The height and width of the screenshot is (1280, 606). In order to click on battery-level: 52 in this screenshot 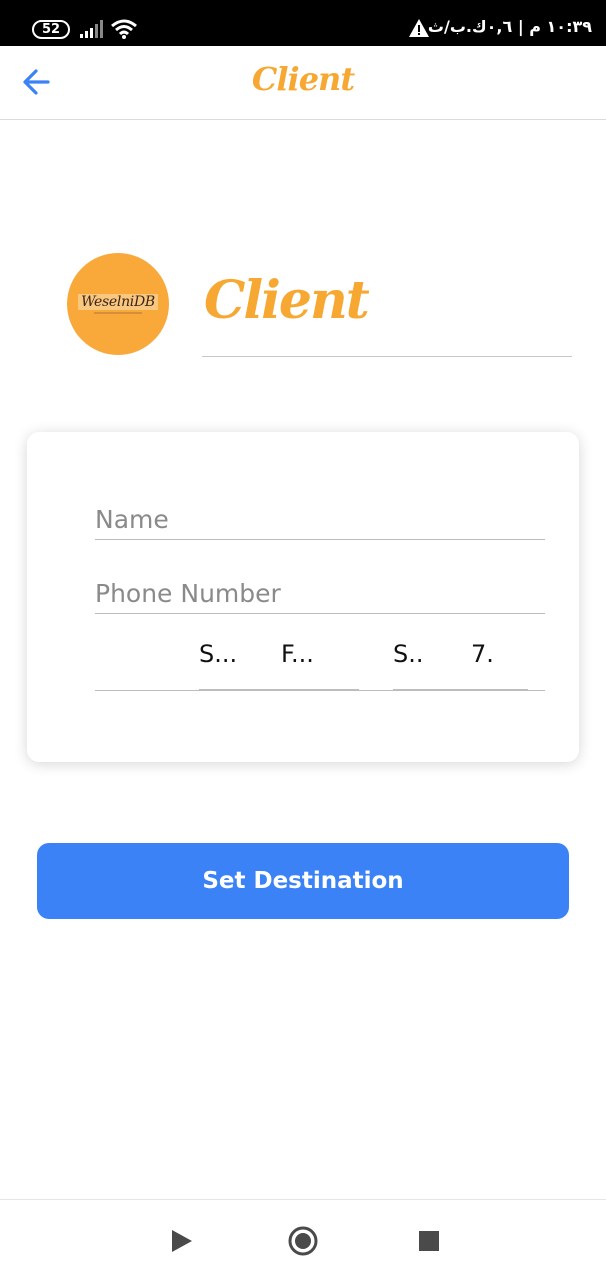, I will do `click(51, 29)`.